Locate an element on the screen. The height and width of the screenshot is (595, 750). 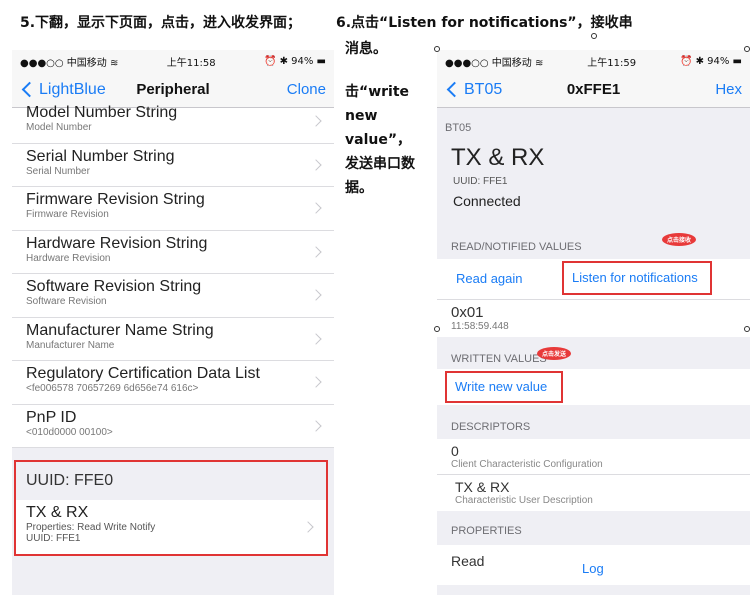
time-label: 上午11:59 is located at coordinates (612, 63).